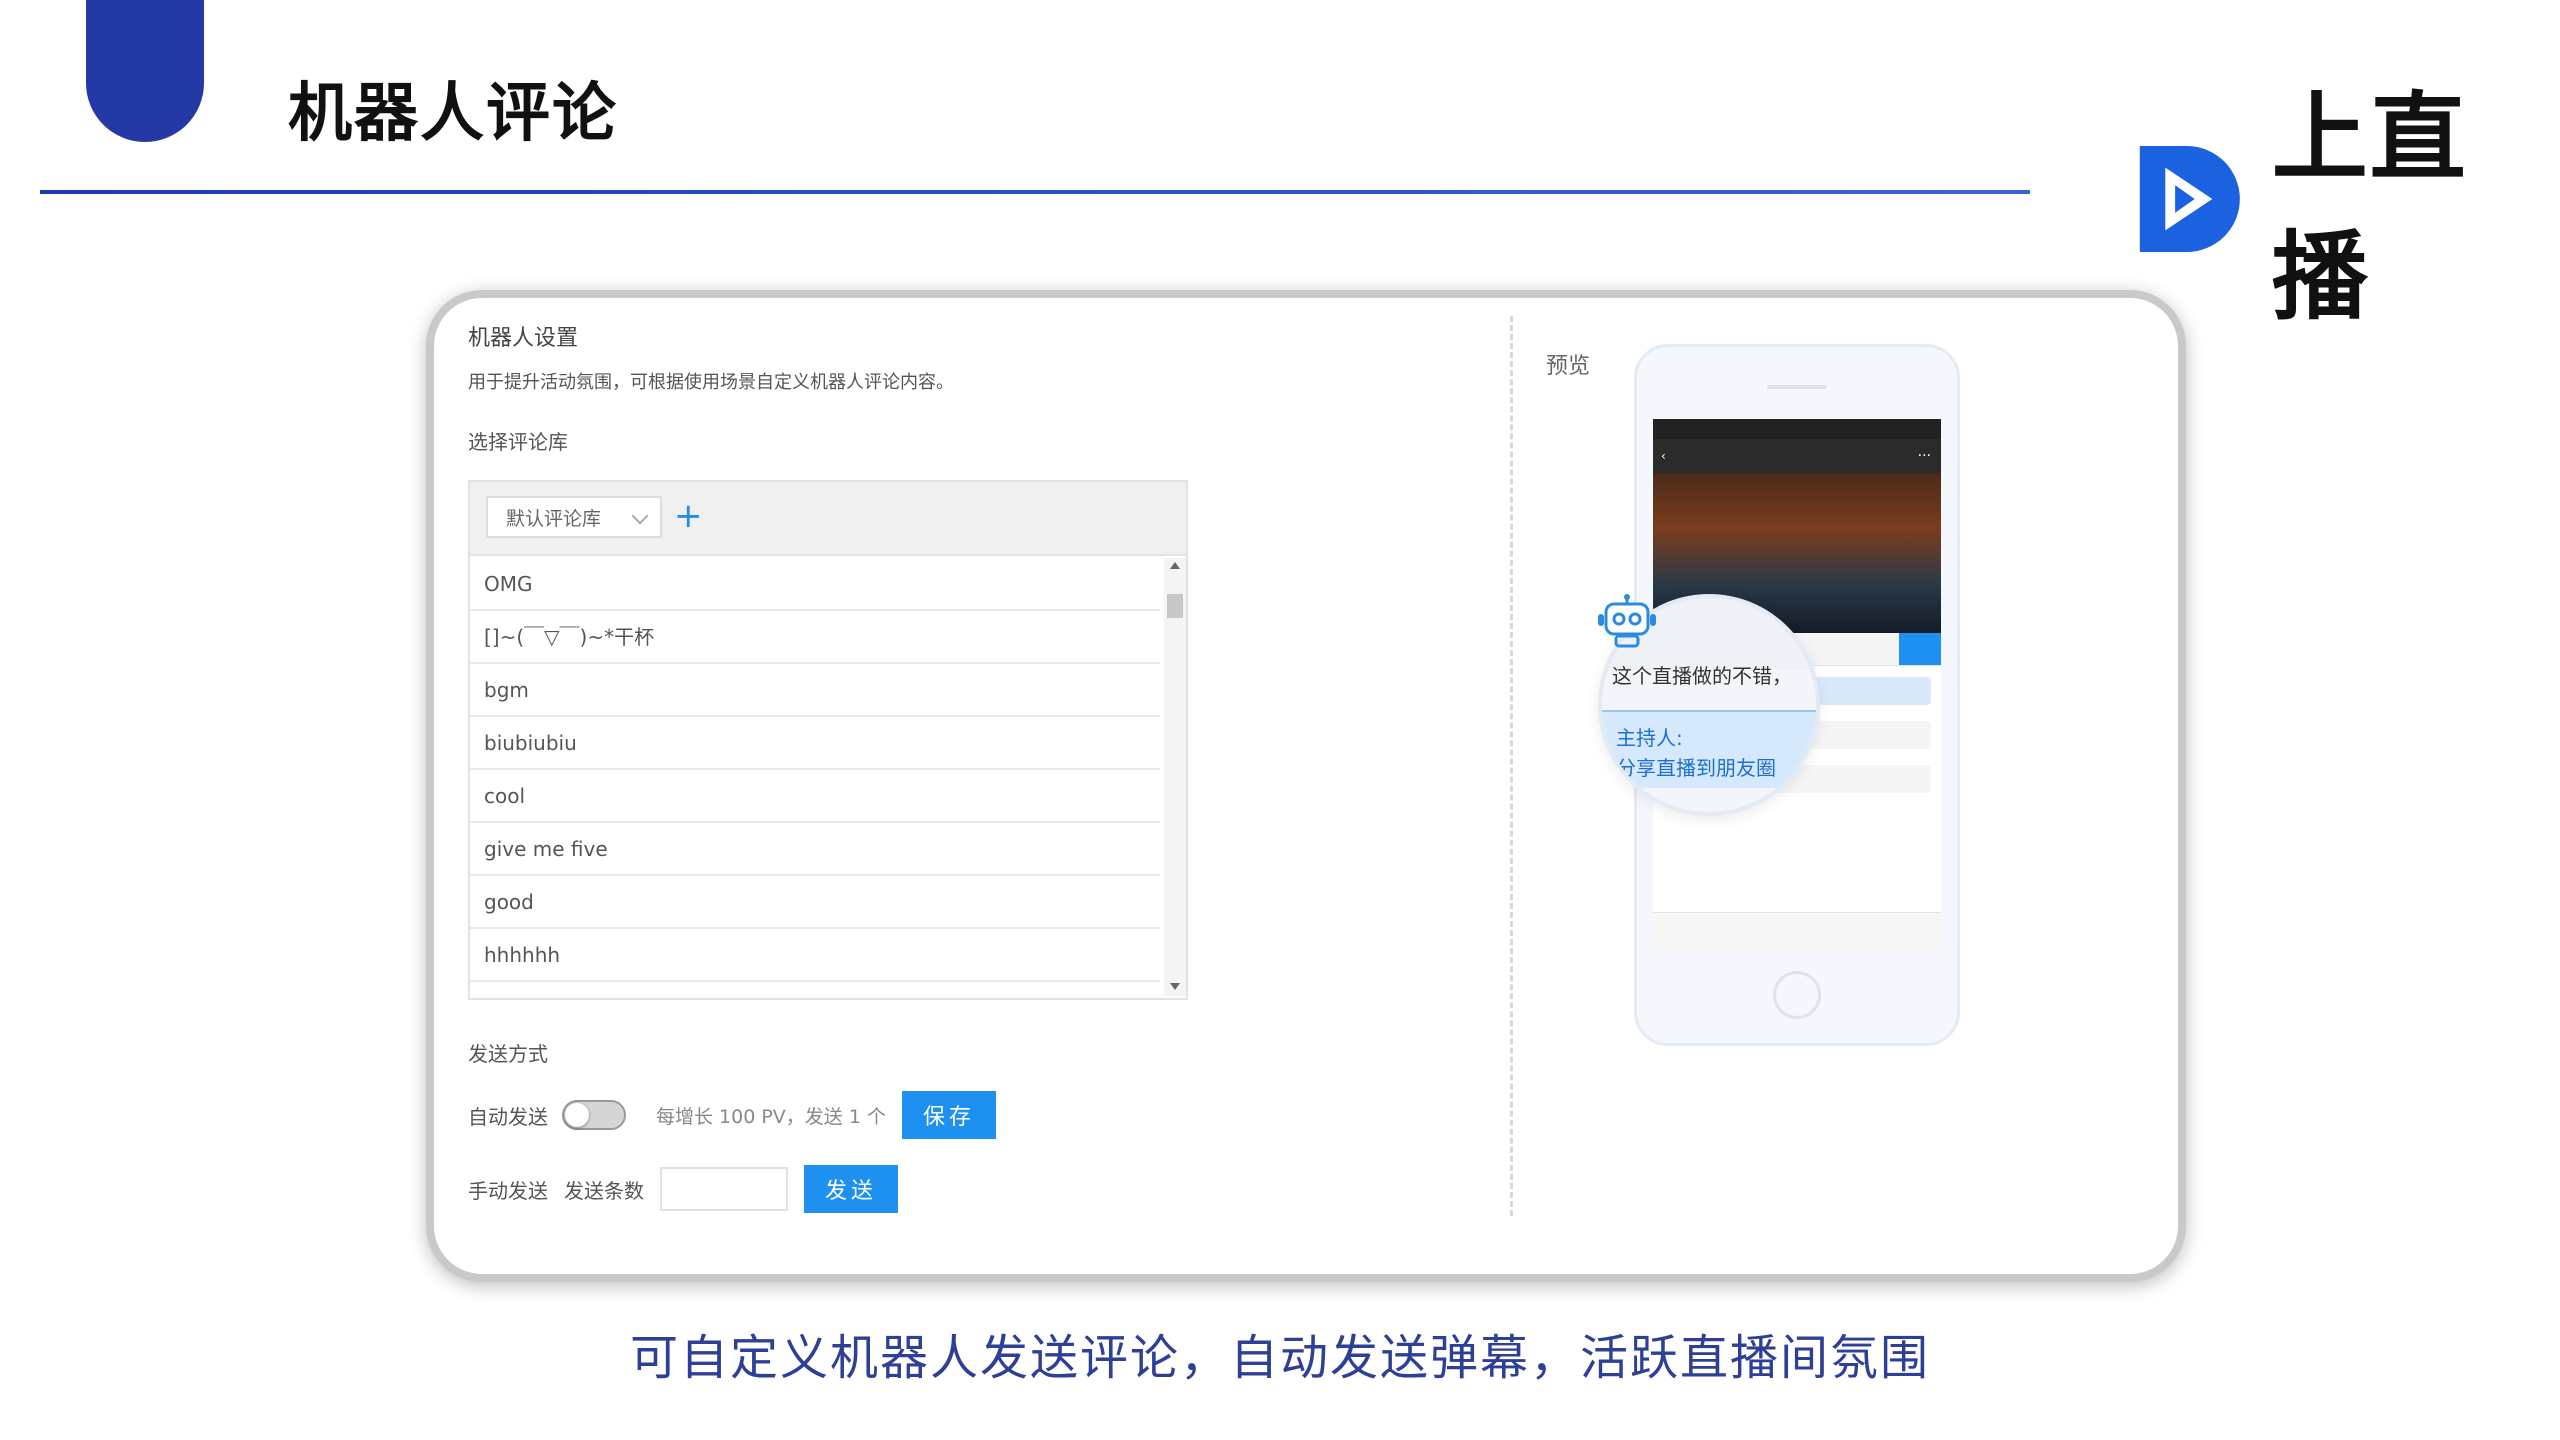 The width and height of the screenshot is (2560, 1440). Describe the element at coordinates (688, 516) in the screenshot. I see `add-library-button: +` at that location.